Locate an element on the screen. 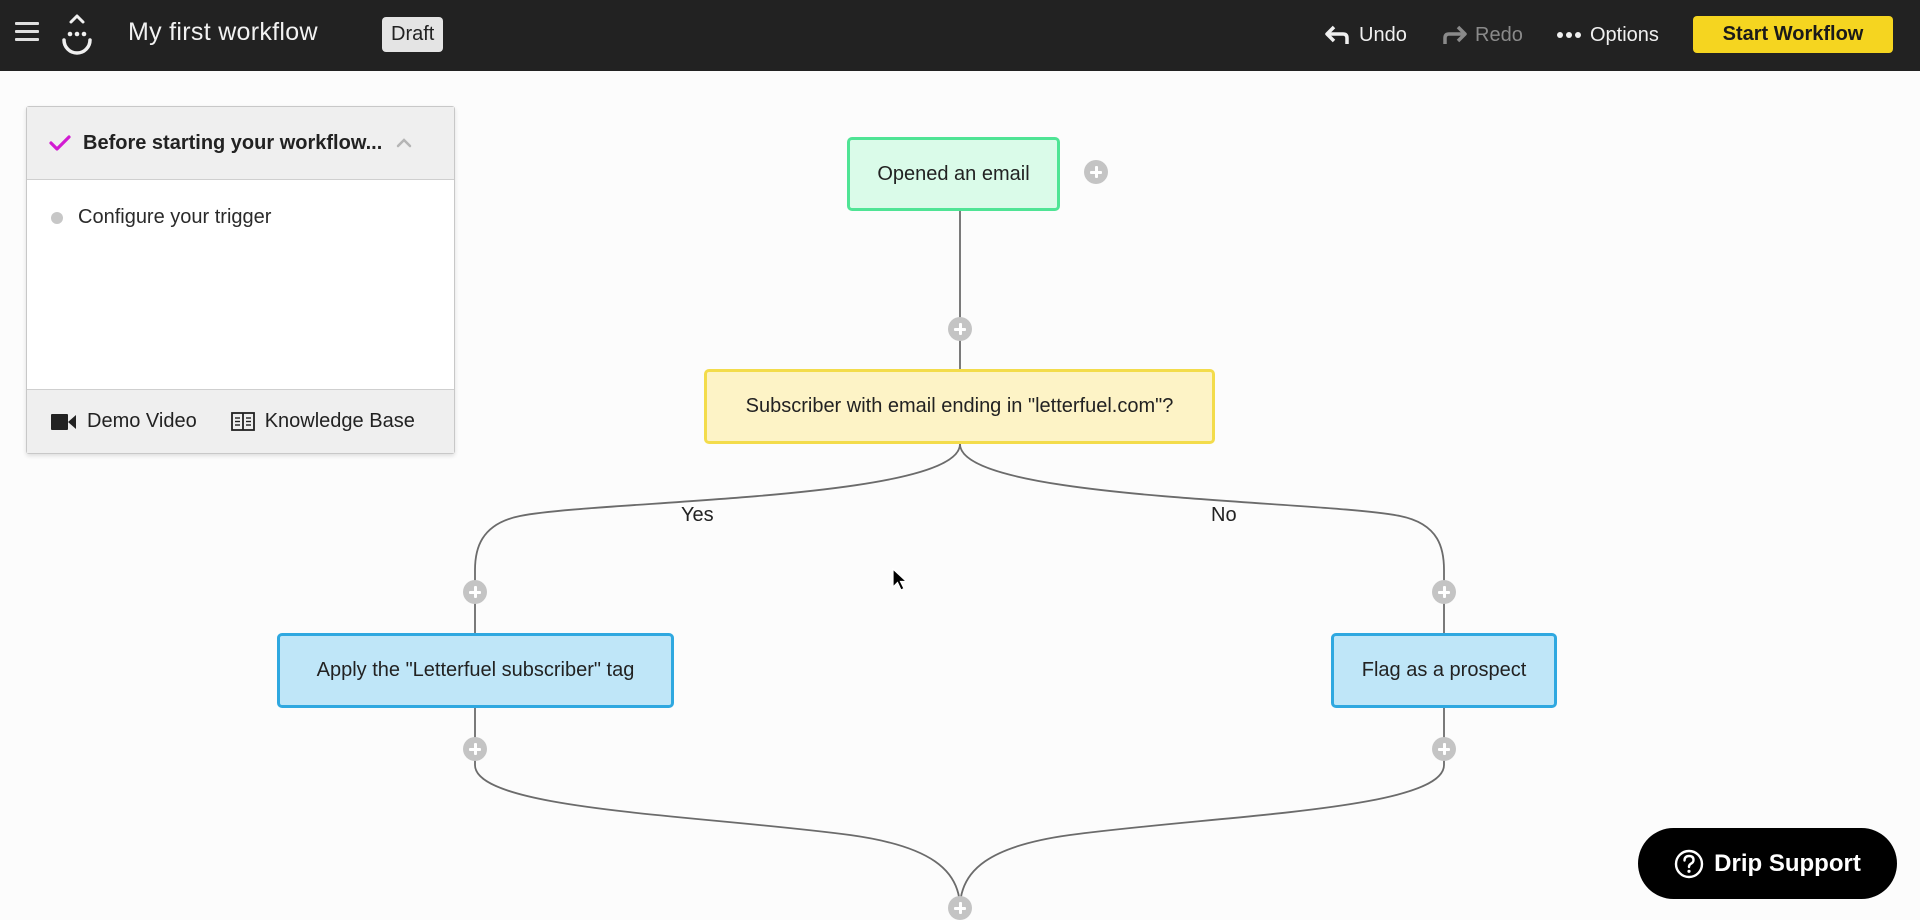 This screenshot has width=1920, height=920. options-label: Options is located at coordinates (1624, 34).